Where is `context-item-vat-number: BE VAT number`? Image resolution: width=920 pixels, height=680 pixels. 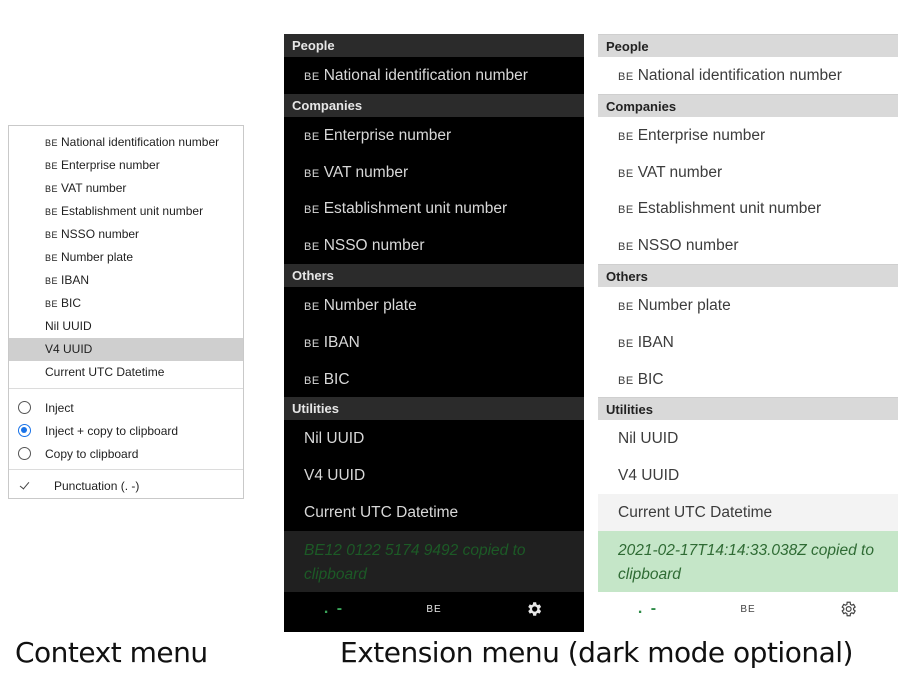
context-item-vat-number: BE VAT number is located at coordinates (126, 188).